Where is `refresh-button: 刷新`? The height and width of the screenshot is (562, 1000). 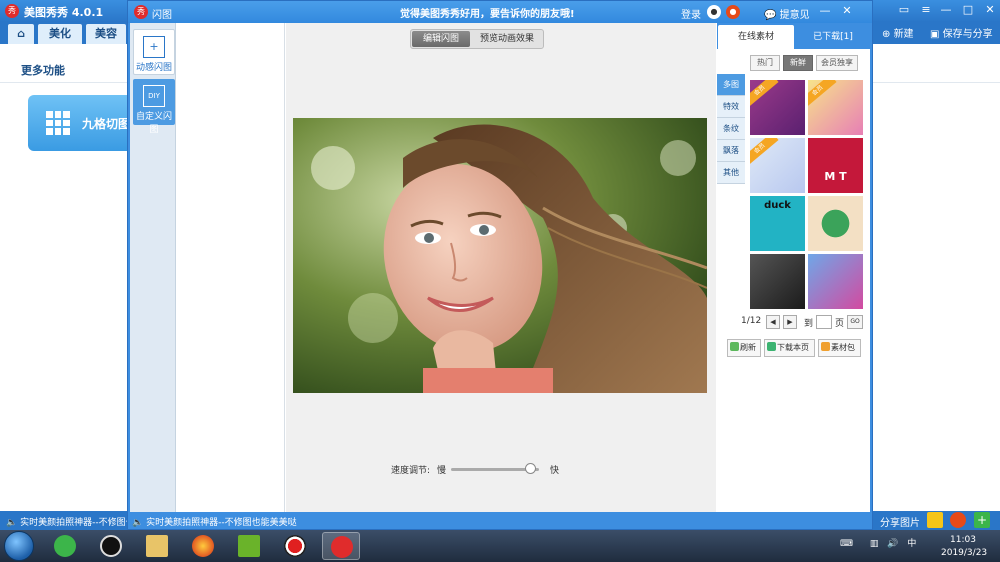
refresh-button: 刷新 is located at coordinates (744, 348).